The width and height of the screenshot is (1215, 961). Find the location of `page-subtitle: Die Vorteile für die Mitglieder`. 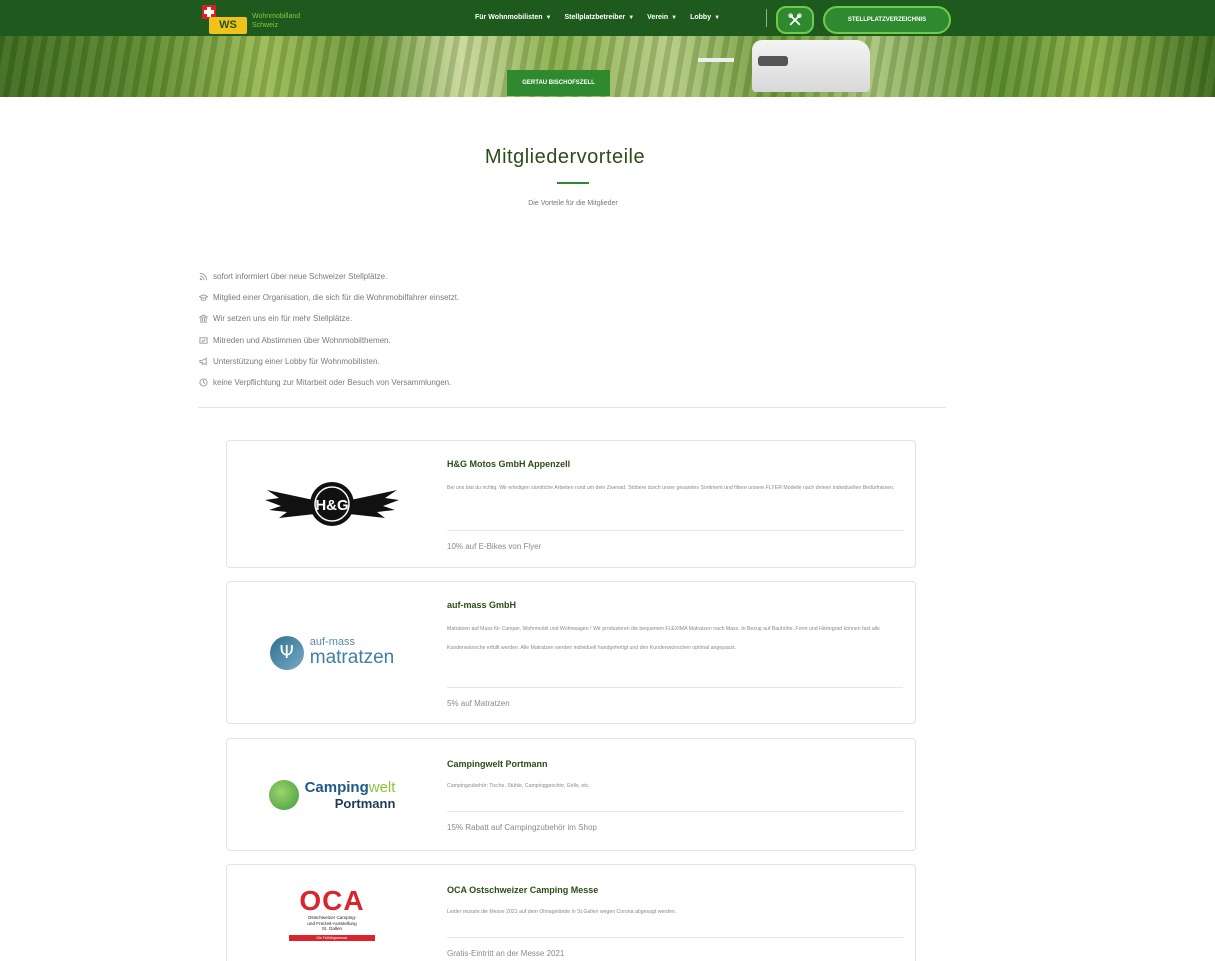

page-subtitle: Die Vorteile für die Mitglieder is located at coordinates (573, 203).